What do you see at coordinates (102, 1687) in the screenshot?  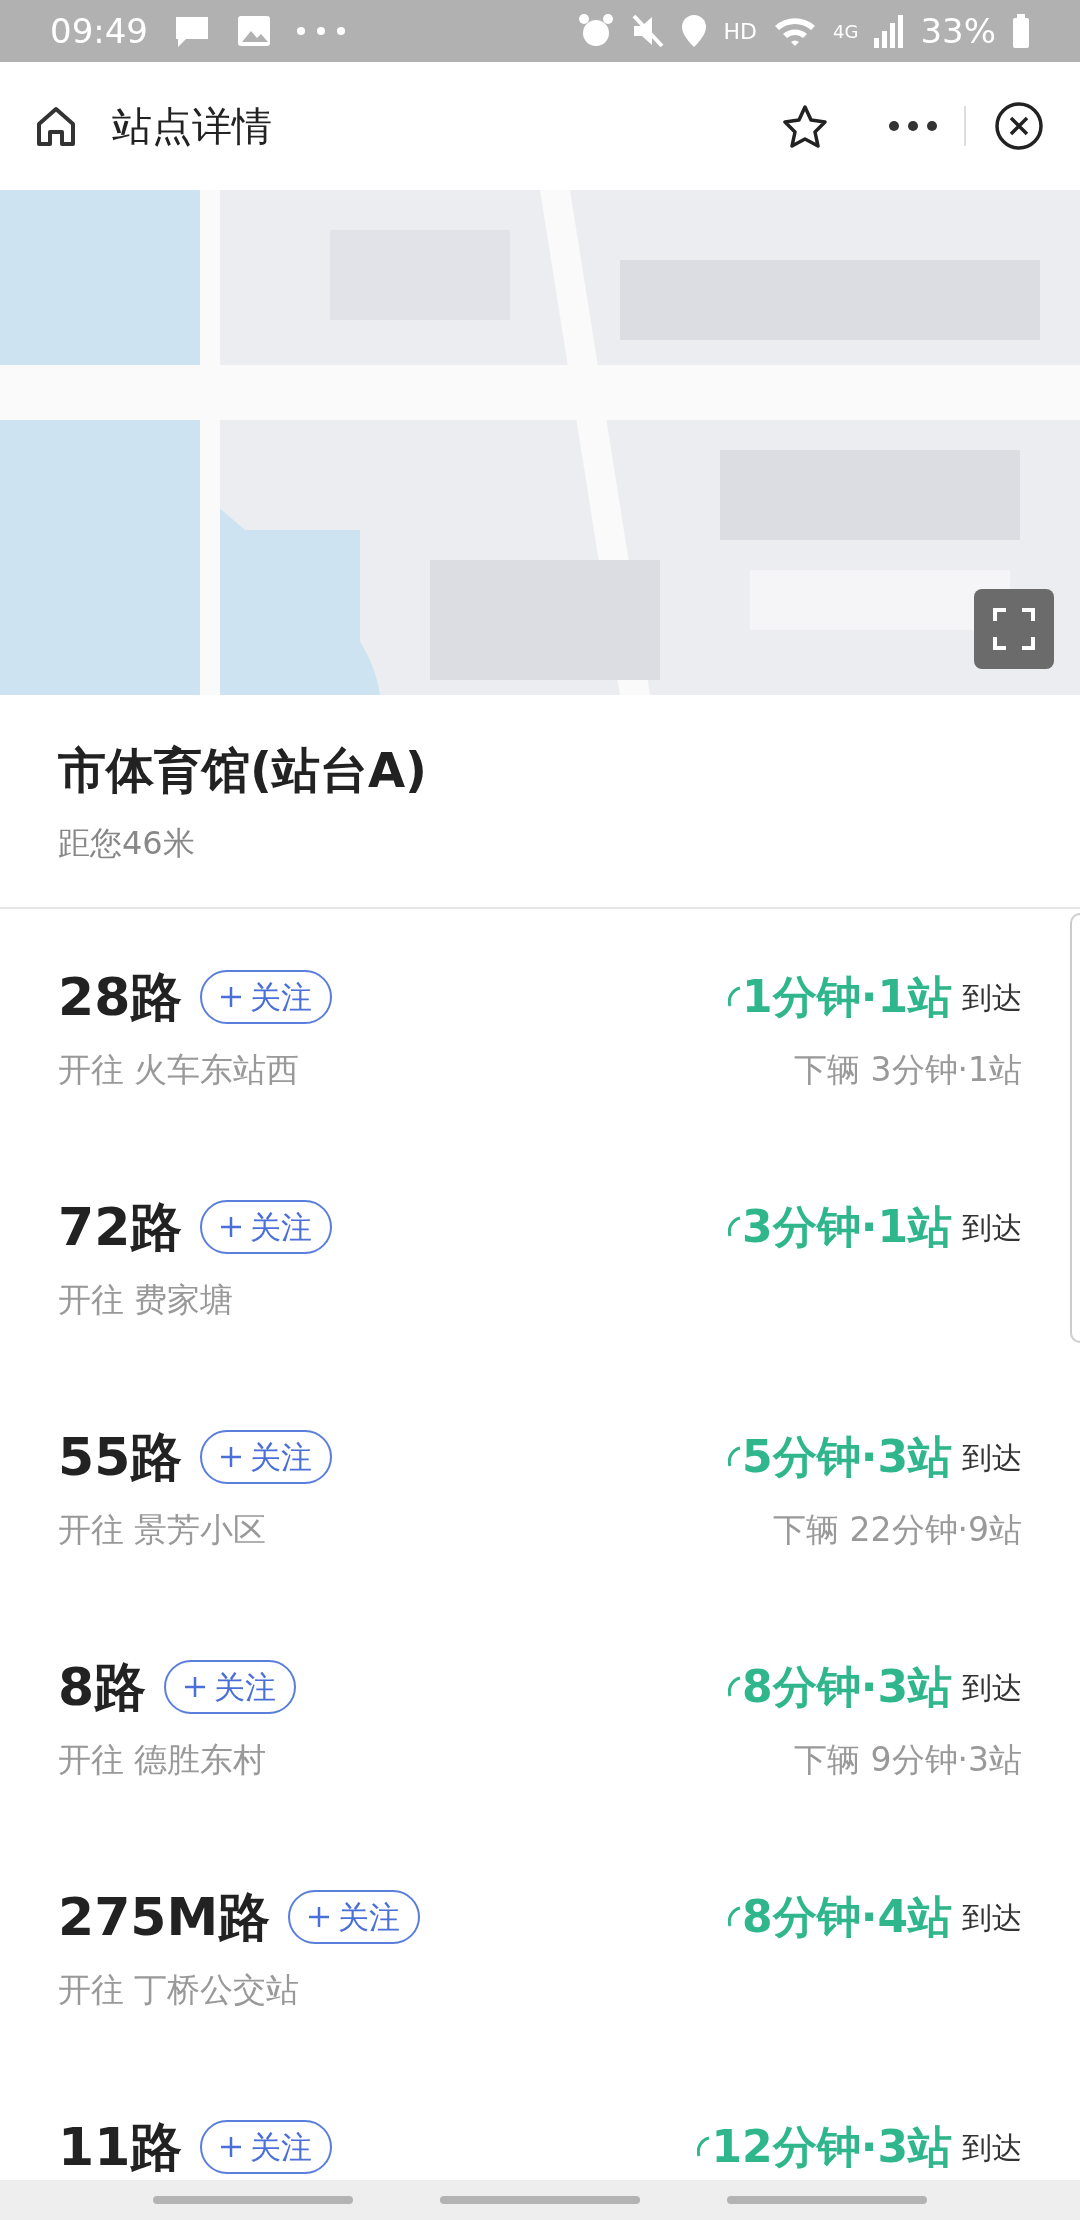 I see `route-name: 8路` at bounding box center [102, 1687].